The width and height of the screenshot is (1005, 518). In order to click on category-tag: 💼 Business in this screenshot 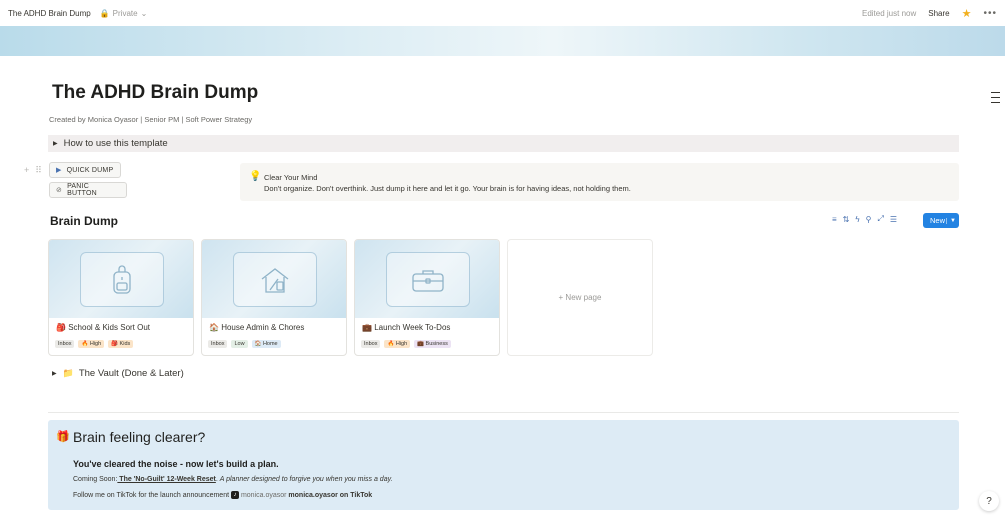, I will do `click(432, 344)`.